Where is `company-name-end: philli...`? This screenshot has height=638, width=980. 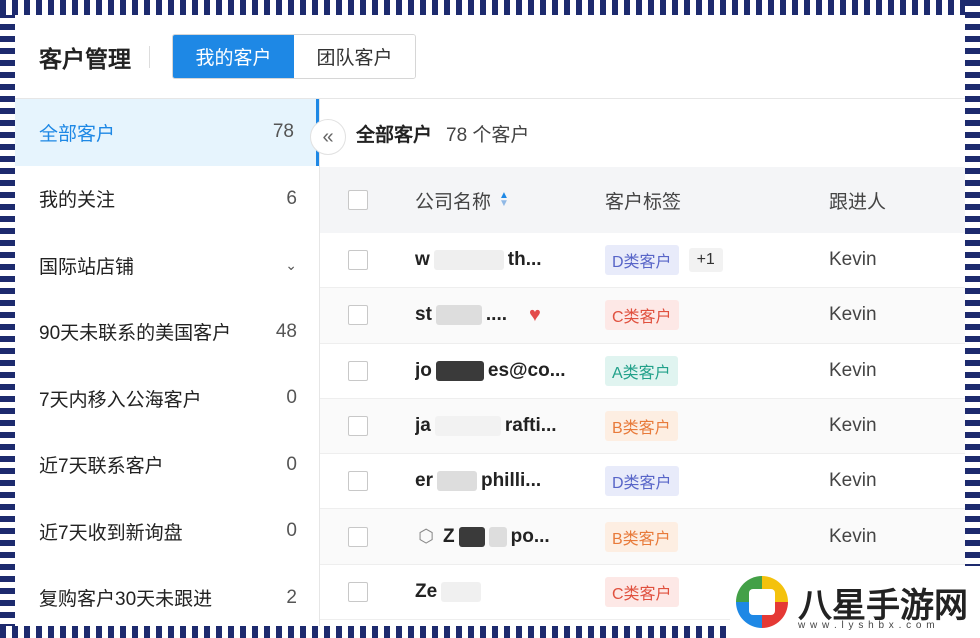
company-name-end: philli... is located at coordinates (511, 481).